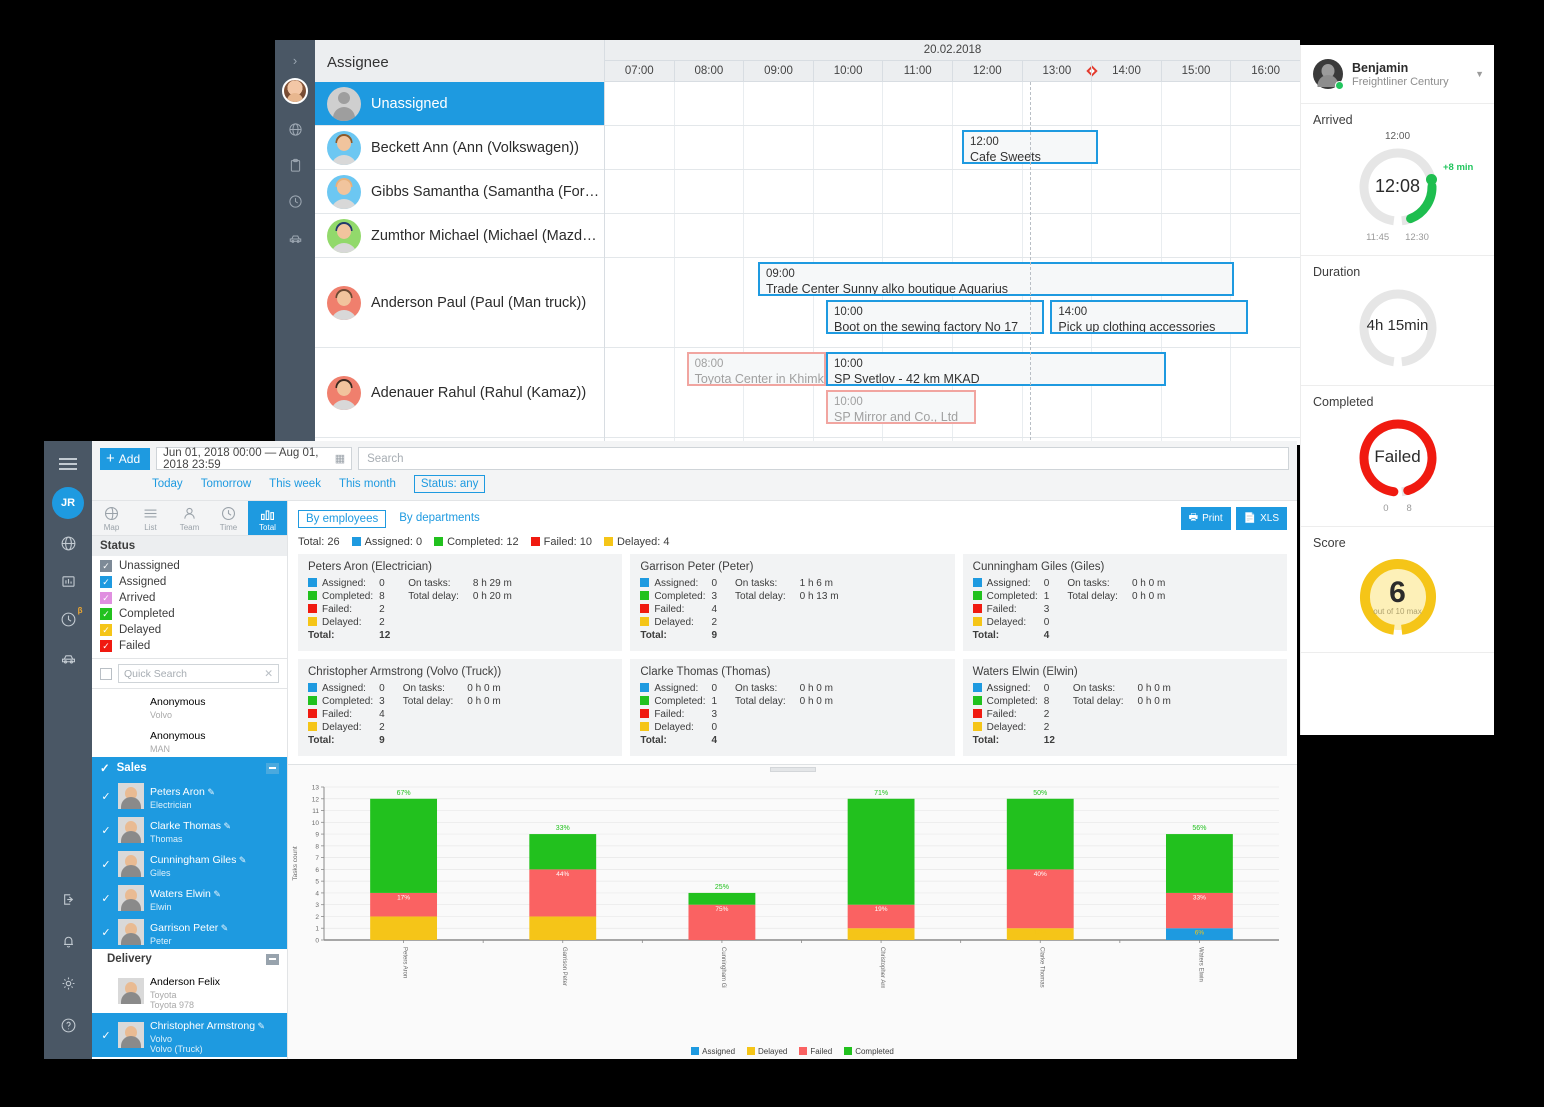 This screenshot has width=1544, height=1107. Describe the element at coordinates (295, 165) in the screenshot. I see `clipboard-icon` at that location.